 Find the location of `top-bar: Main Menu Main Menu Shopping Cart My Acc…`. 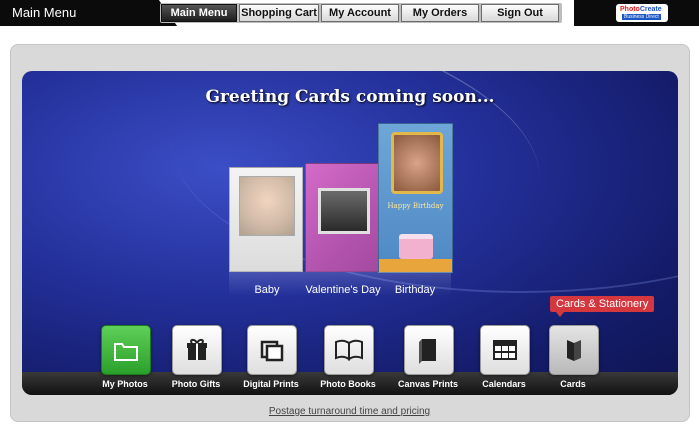

top-bar: Main Menu Main Menu Shopping Cart My Acc… is located at coordinates (349, 13).